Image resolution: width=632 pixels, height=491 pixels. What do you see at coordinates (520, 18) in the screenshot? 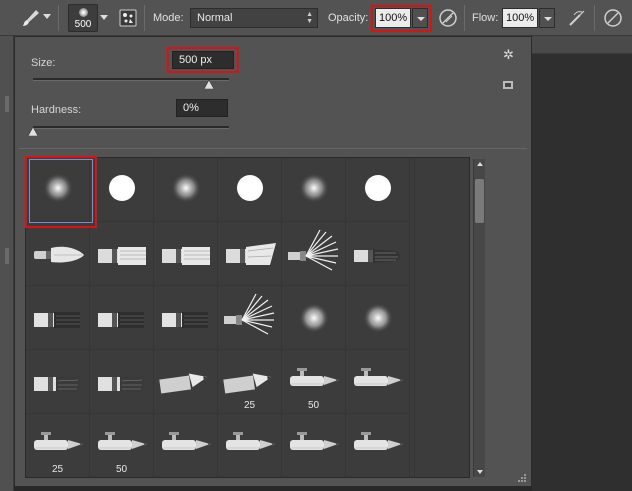
I see `flow-input: 100%` at bounding box center [520, 18].